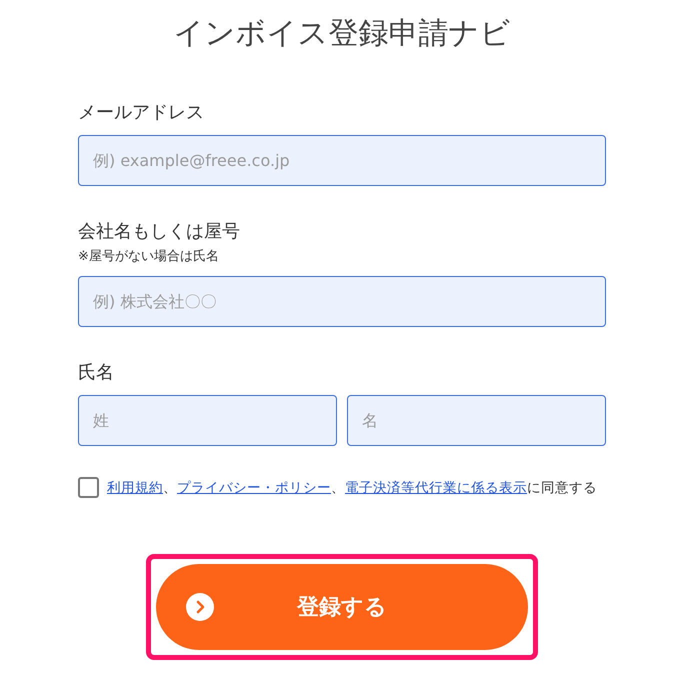 The height and width of the screenshot is (685, 684). What do you see at coordinates (342, 301) in the screenshot?
I see `input-field: 例) 株式会社〇〇` at bounding box center [342, 301].